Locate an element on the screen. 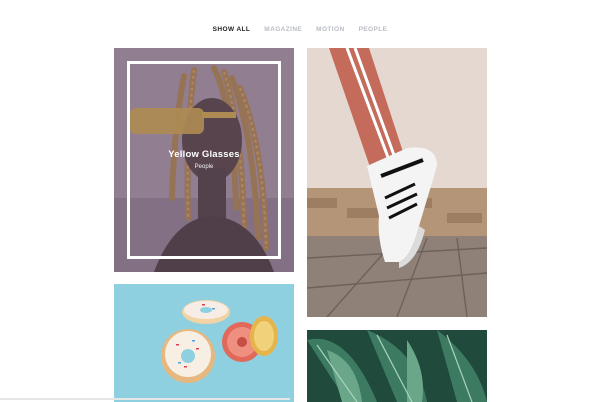  donuts-image is located at coordinates (204, 343).